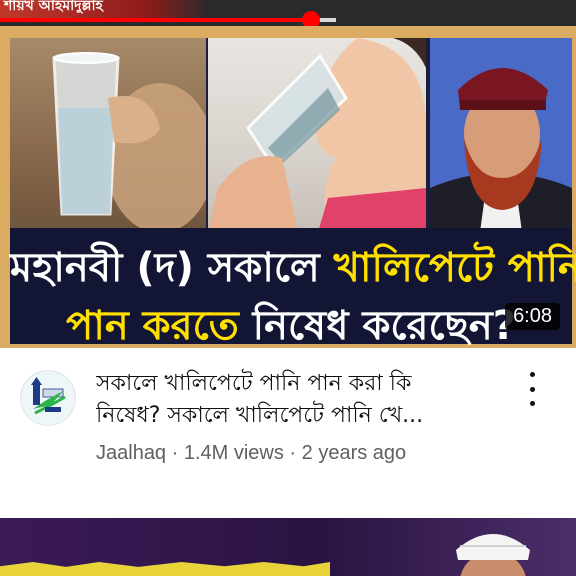 This screenshot has height=576, width=576. Describe the element at coordinates (501, 135) in the screenshot. I see `speaker-portrait-image` at that location.